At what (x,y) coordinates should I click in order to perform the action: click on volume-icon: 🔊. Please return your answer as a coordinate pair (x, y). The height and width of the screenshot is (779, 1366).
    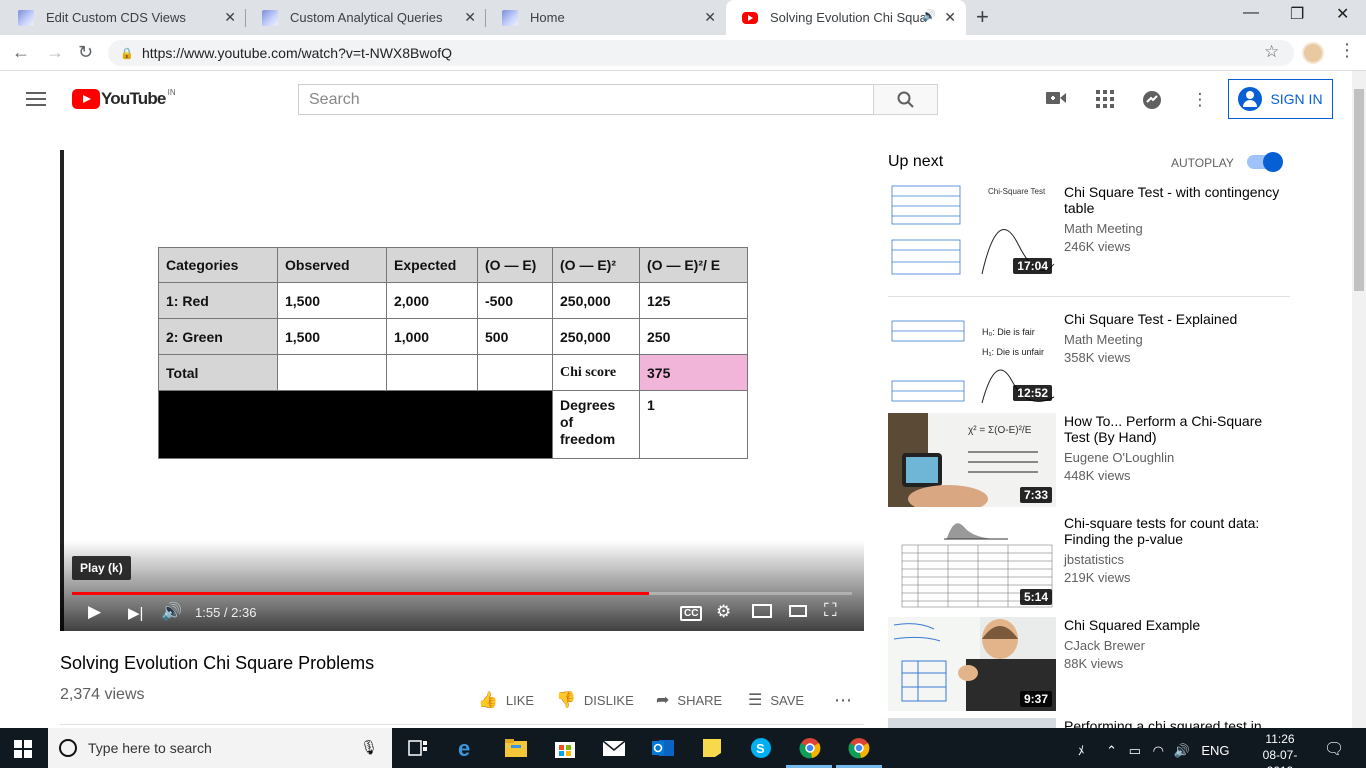
    Looking at the image, I should click on (171, 612).